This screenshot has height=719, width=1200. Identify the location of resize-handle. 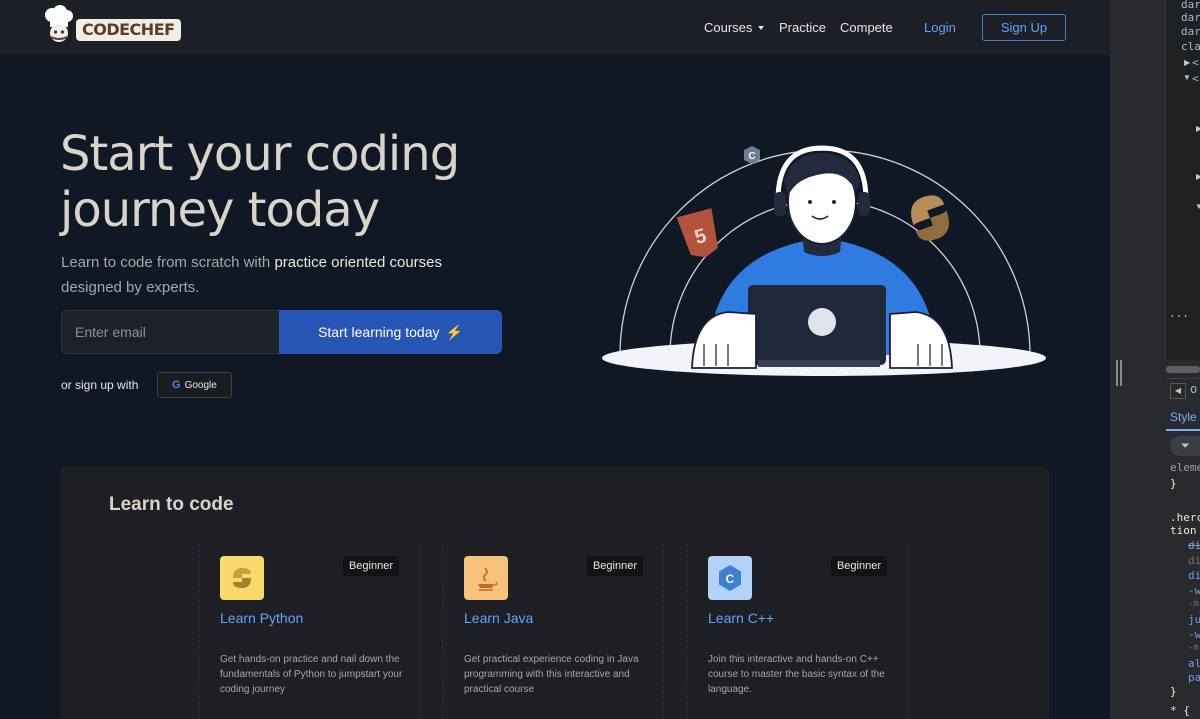
(1119, 373).